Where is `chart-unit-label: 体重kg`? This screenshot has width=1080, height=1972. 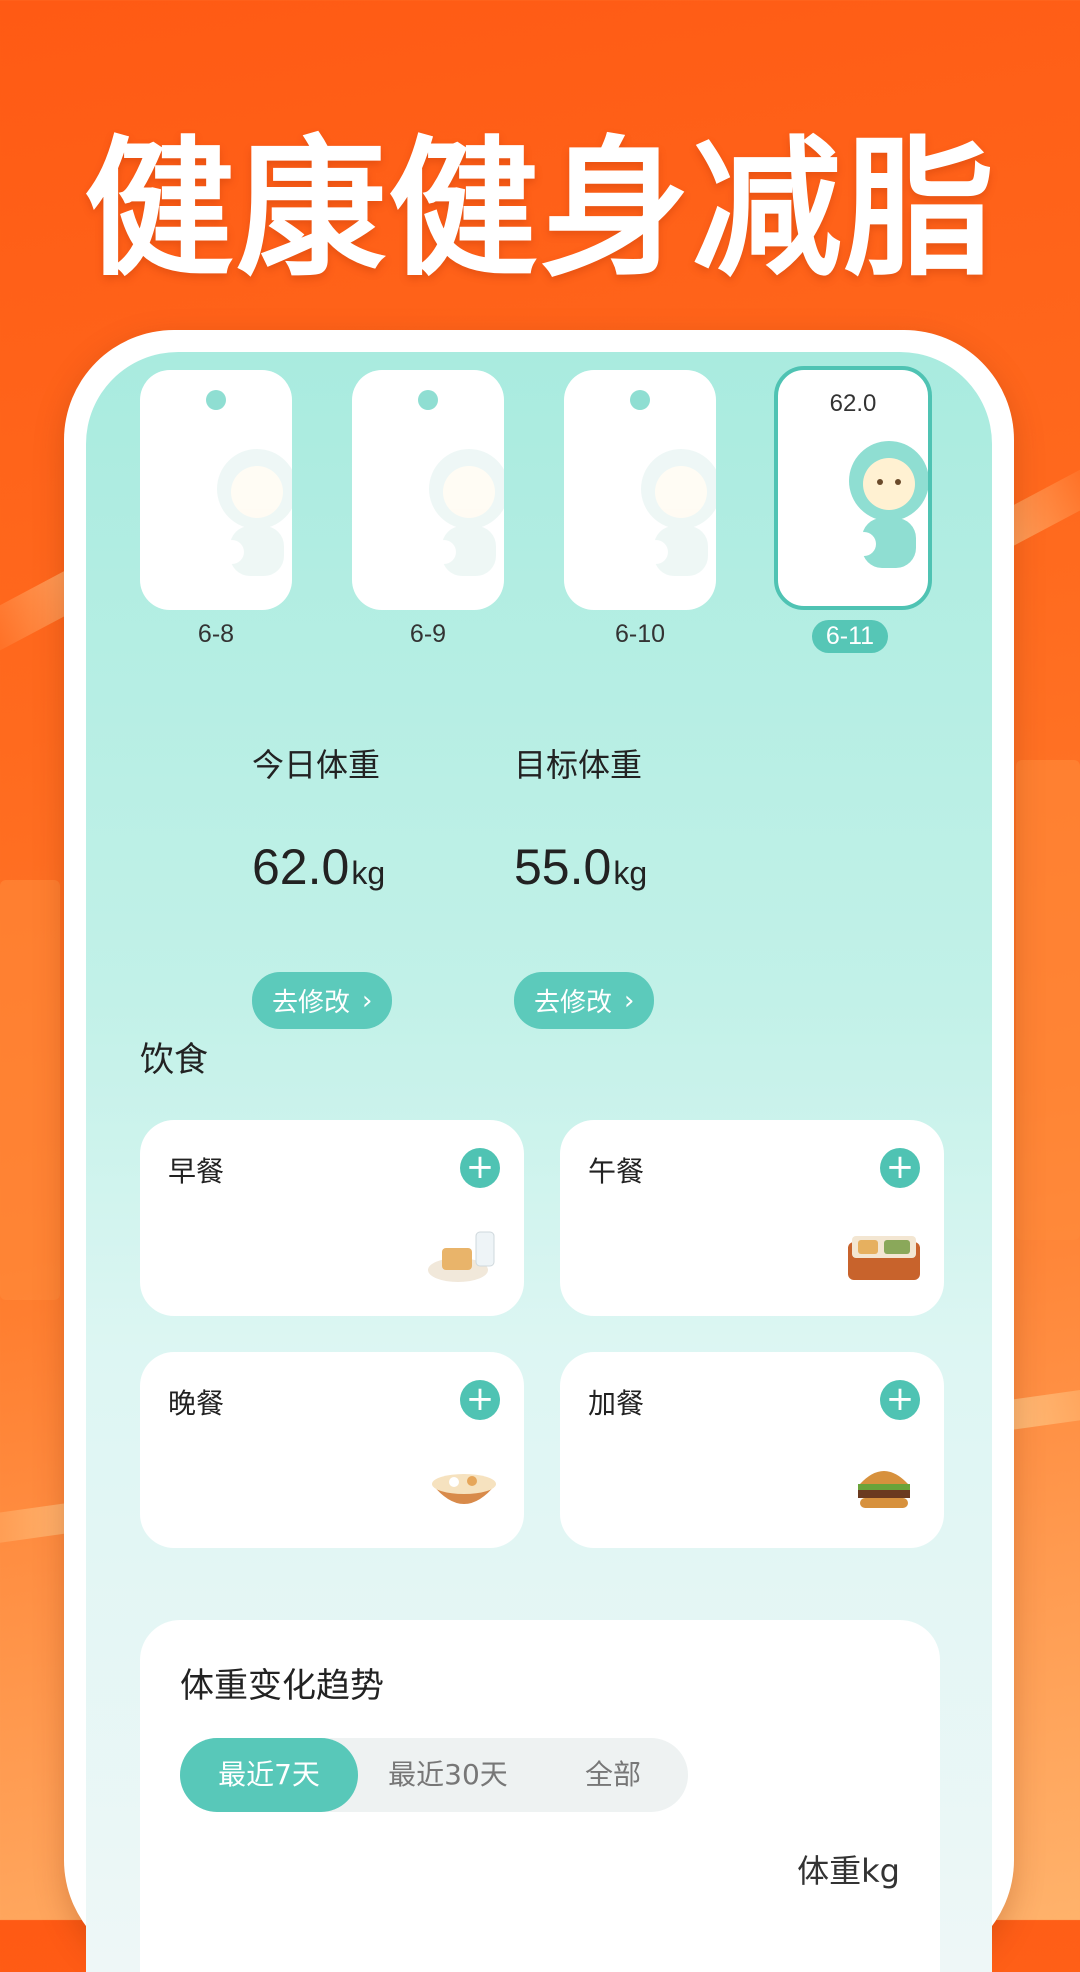
chart-unit-label: 体重kg is located at coordinates (848, 1871).